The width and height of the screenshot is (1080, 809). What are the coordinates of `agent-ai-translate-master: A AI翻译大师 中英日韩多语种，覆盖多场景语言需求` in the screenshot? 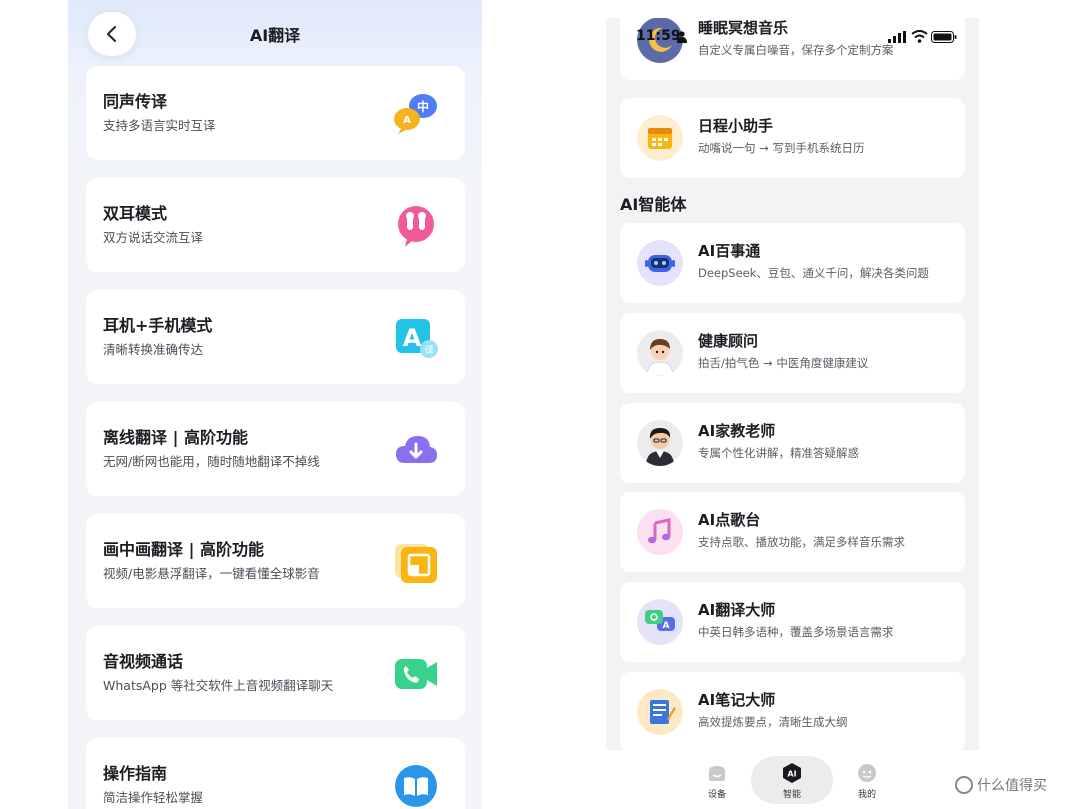 It's located at (792, 622).